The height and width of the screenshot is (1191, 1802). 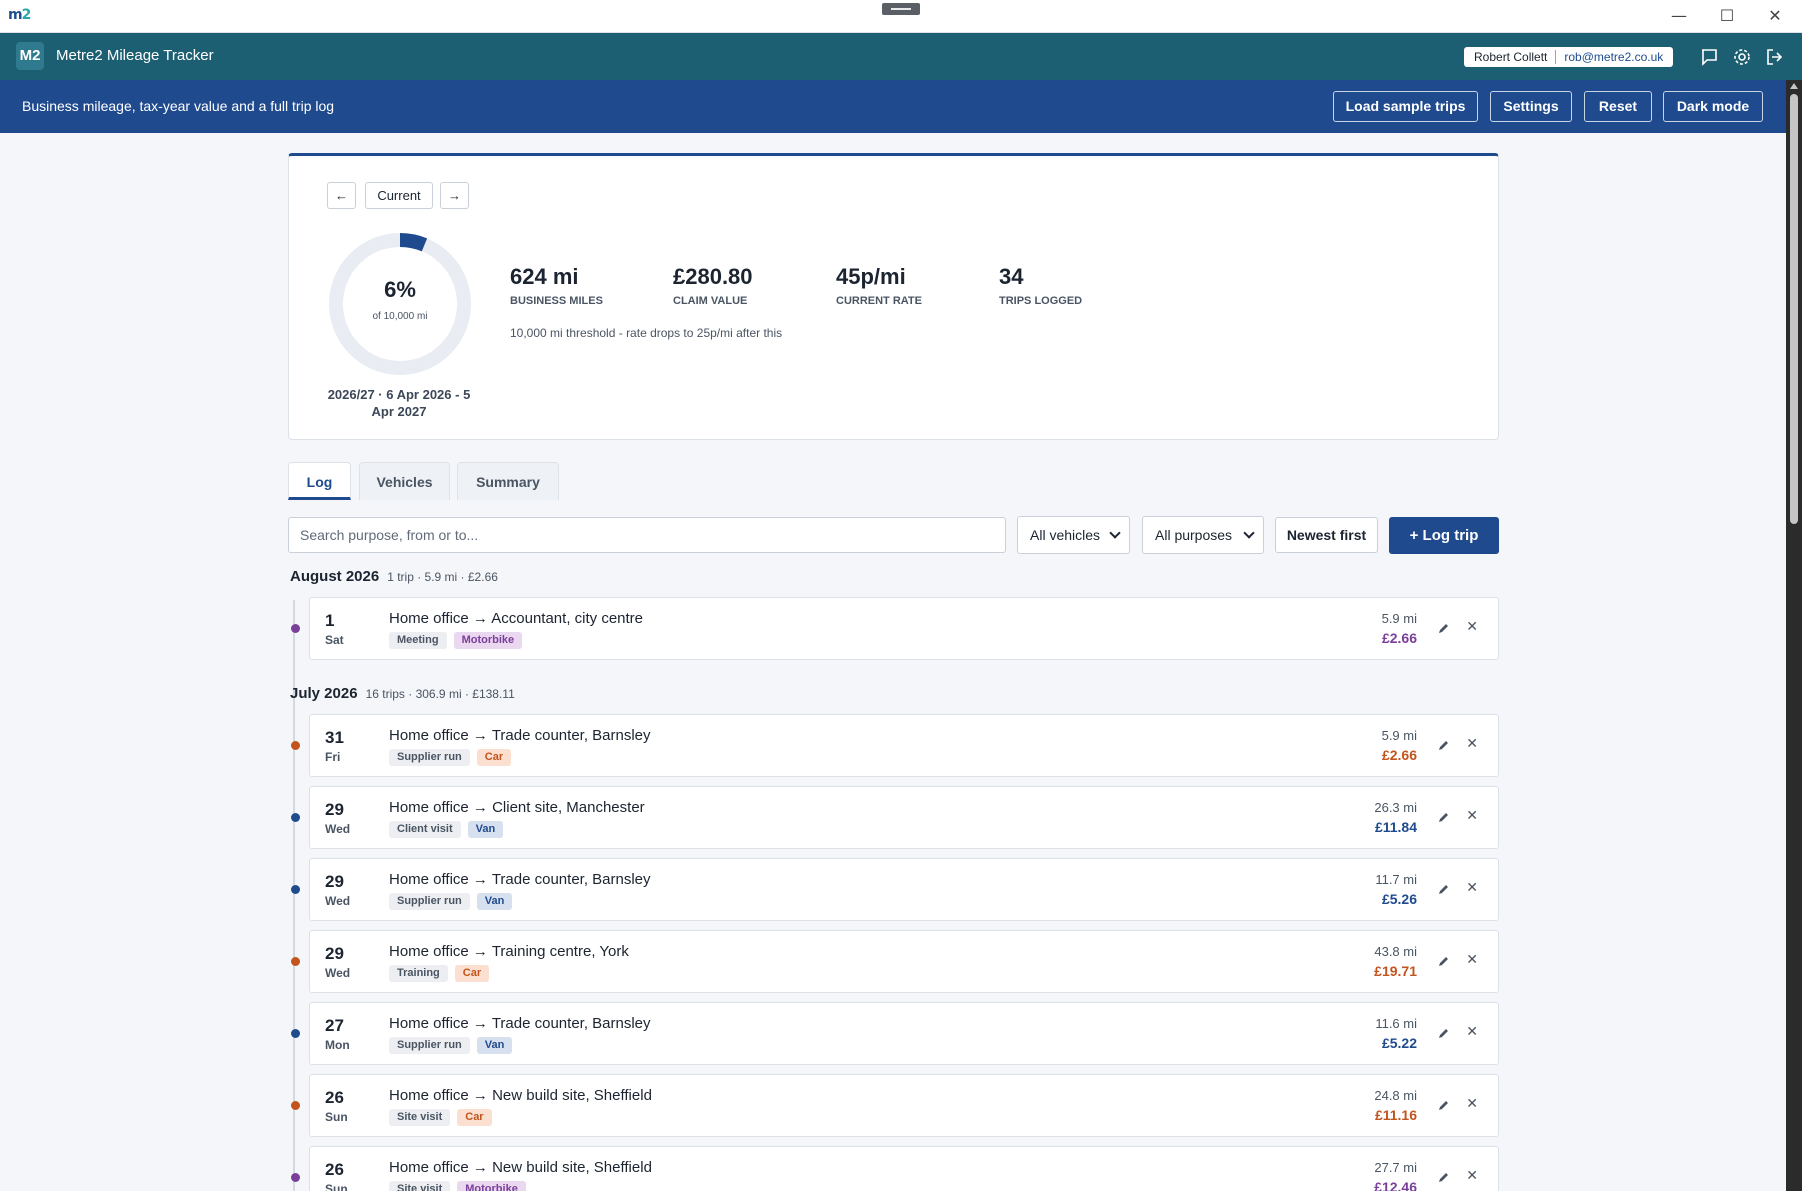 What do you see at coordinates (334, 1025) in the screenshot?
I see `trip-day: 27` at bounding box center [334, 1025].